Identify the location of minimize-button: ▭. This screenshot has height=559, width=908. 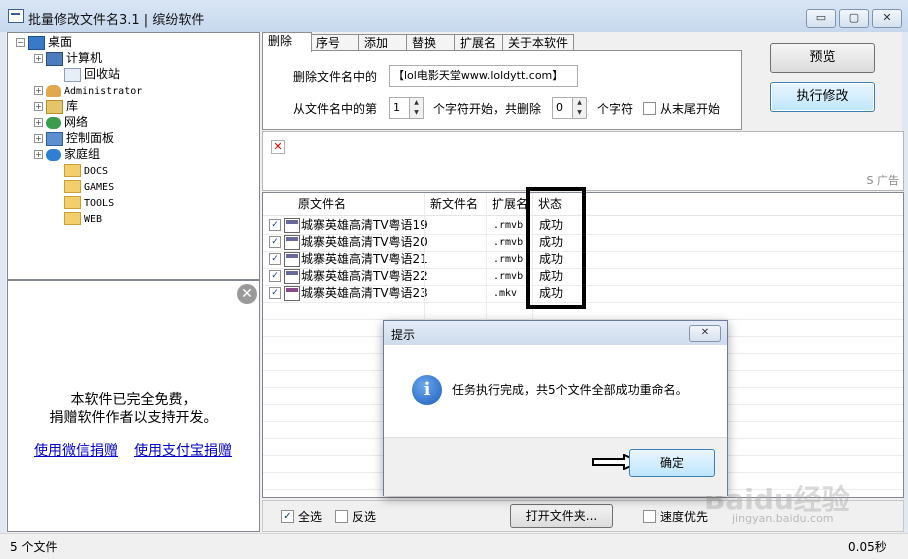
(821, 18).